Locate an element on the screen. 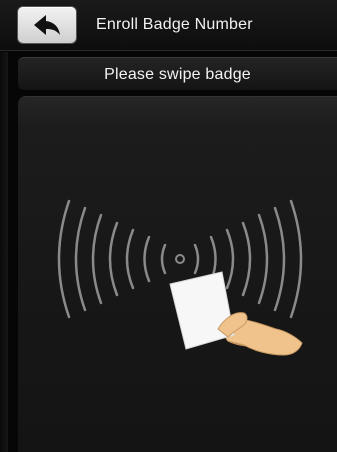 This screenshot has width=337, height=452. back-arrow-icon is located at coordinates (47, 25).